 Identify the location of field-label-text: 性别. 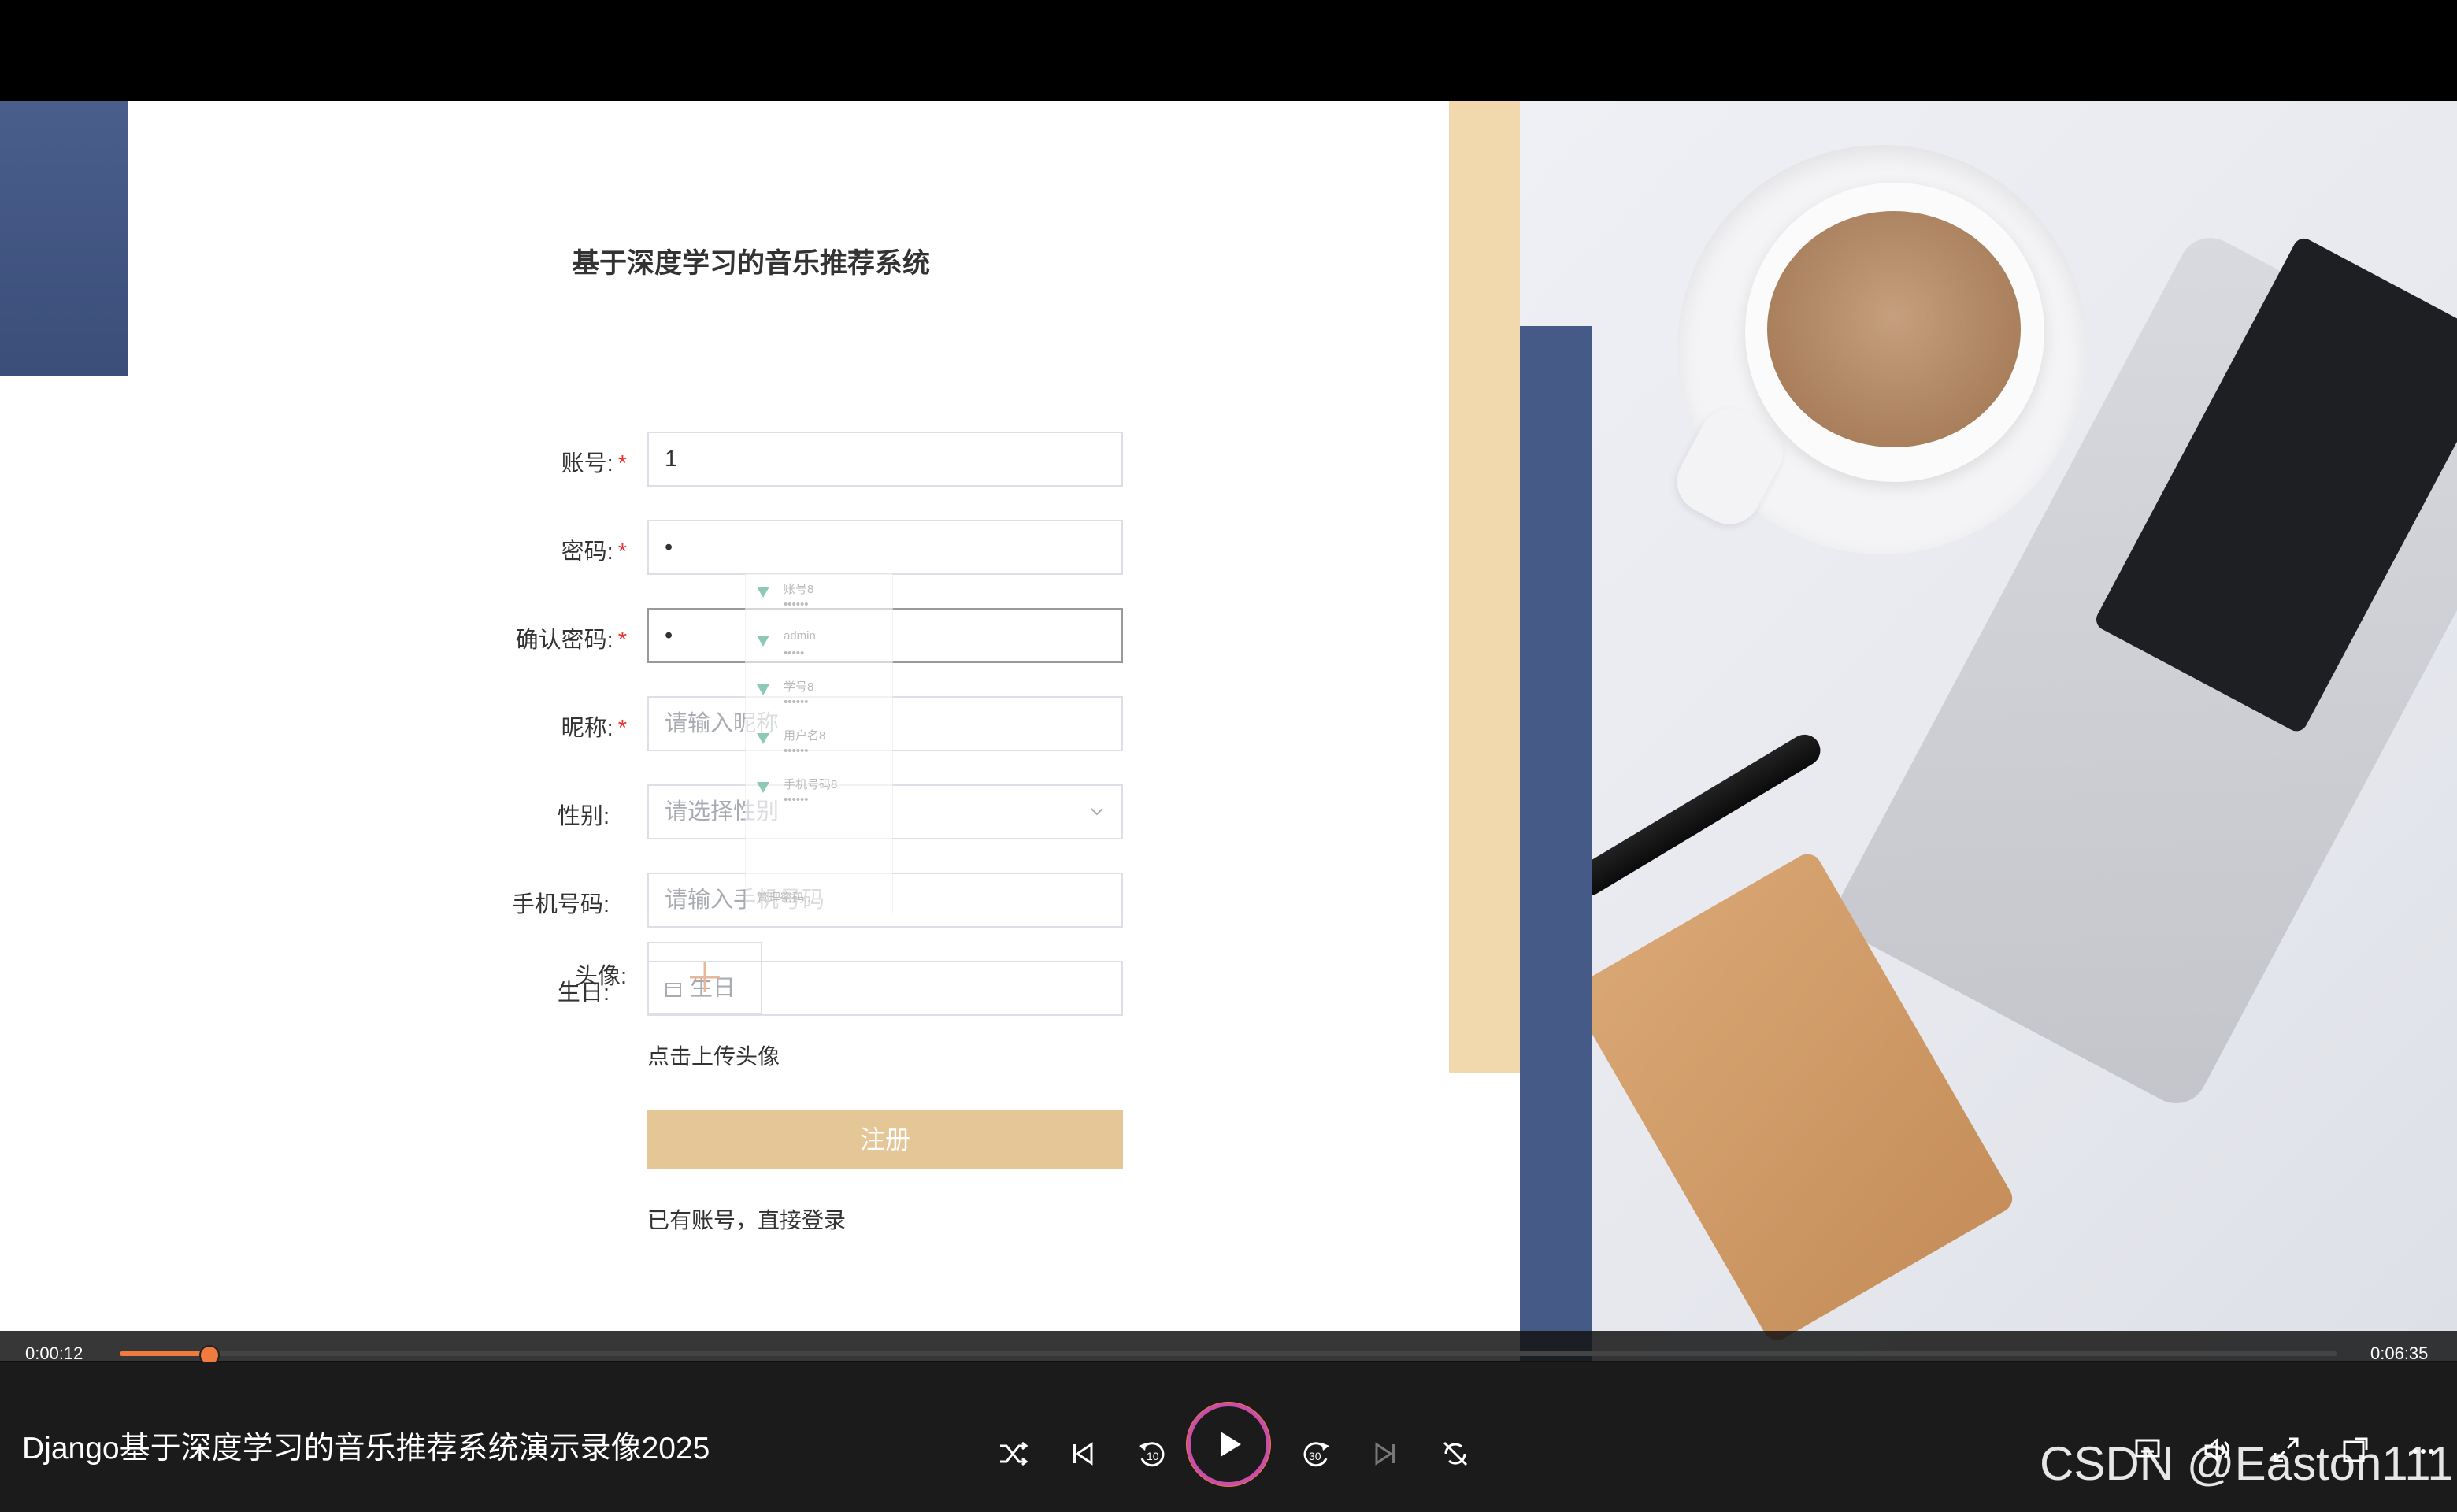
(580, 816).